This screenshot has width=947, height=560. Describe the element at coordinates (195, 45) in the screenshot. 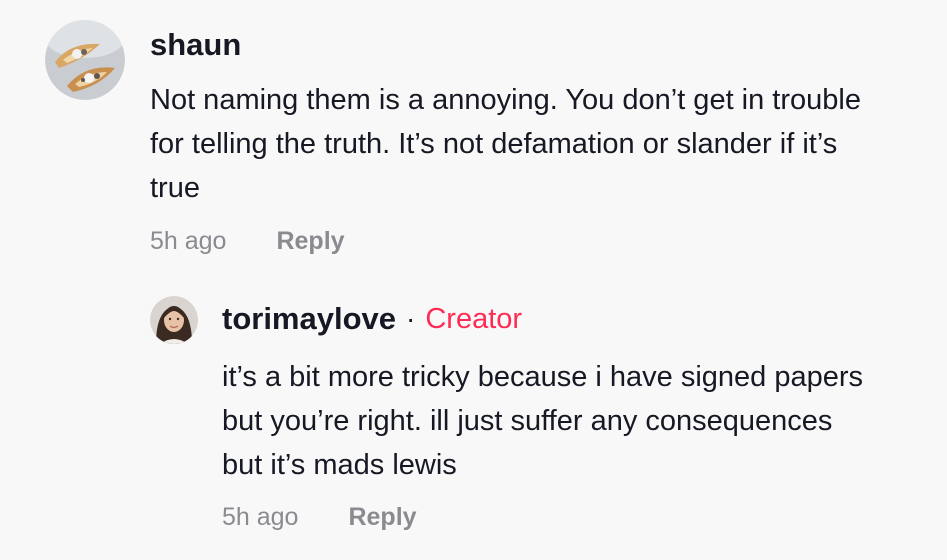

I see `comment-username: shaun` at that location.